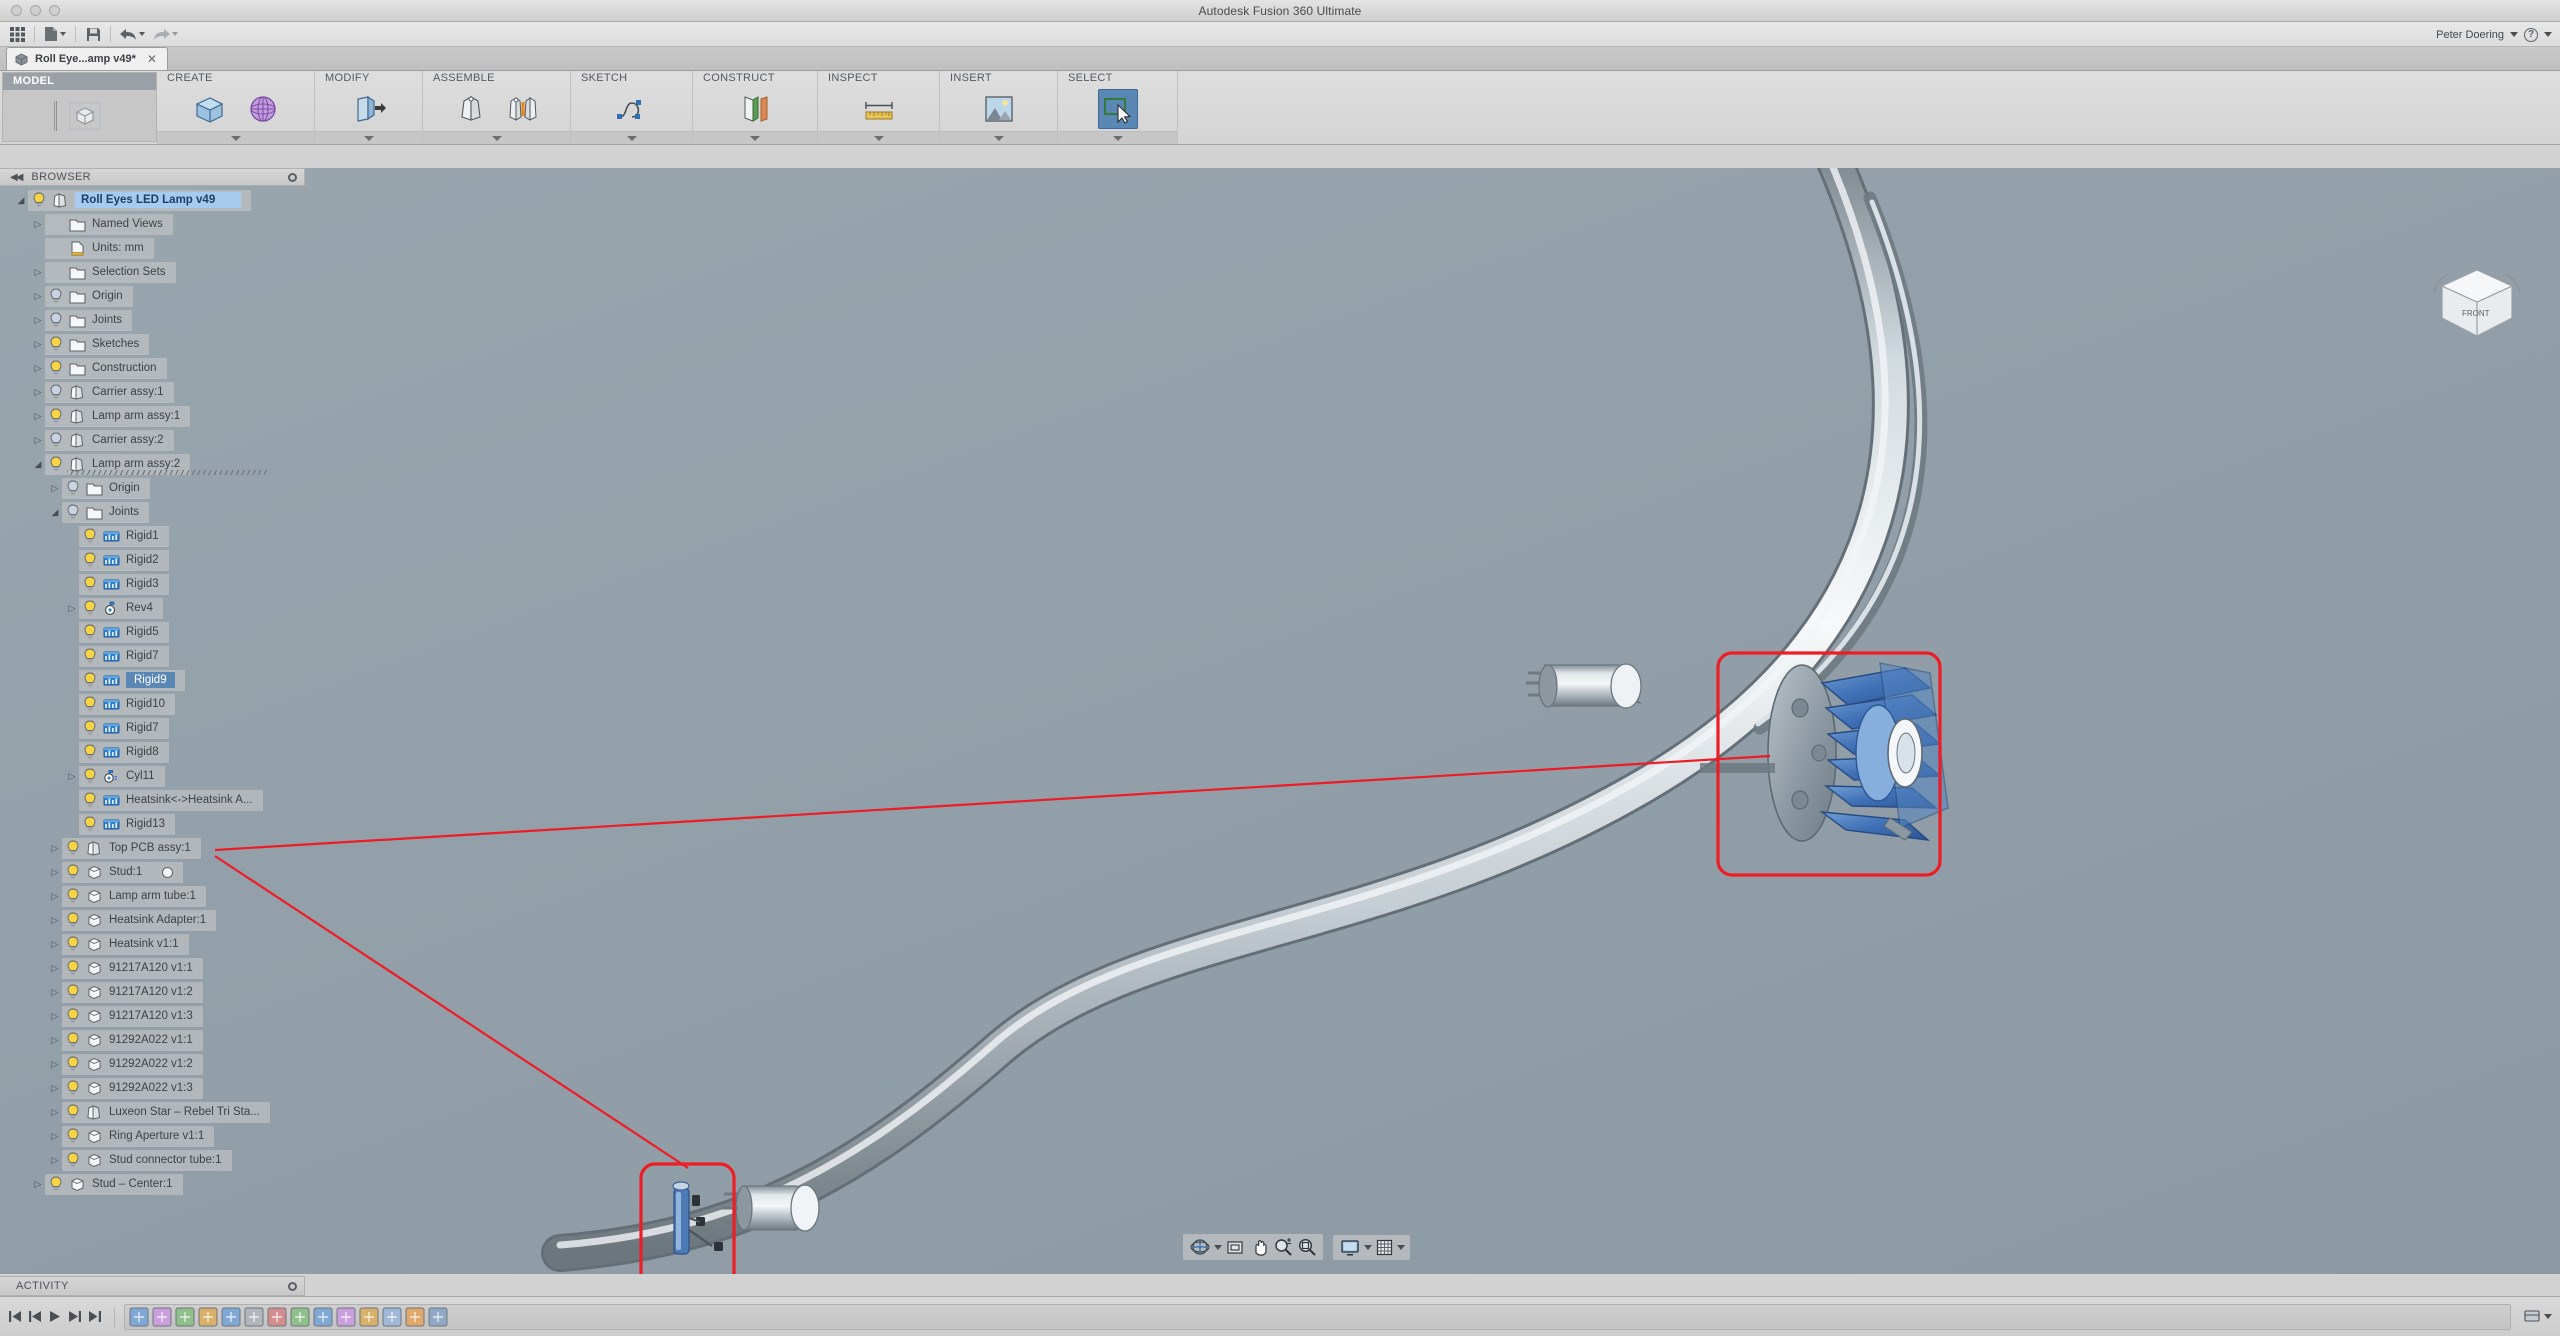 This screenshot has width=2560, height=1336. What do you see at coordinates (109, 392) in the screenshot?
I see `tree-item-content: Carrier assy:1` at bounding box center [109, 392].